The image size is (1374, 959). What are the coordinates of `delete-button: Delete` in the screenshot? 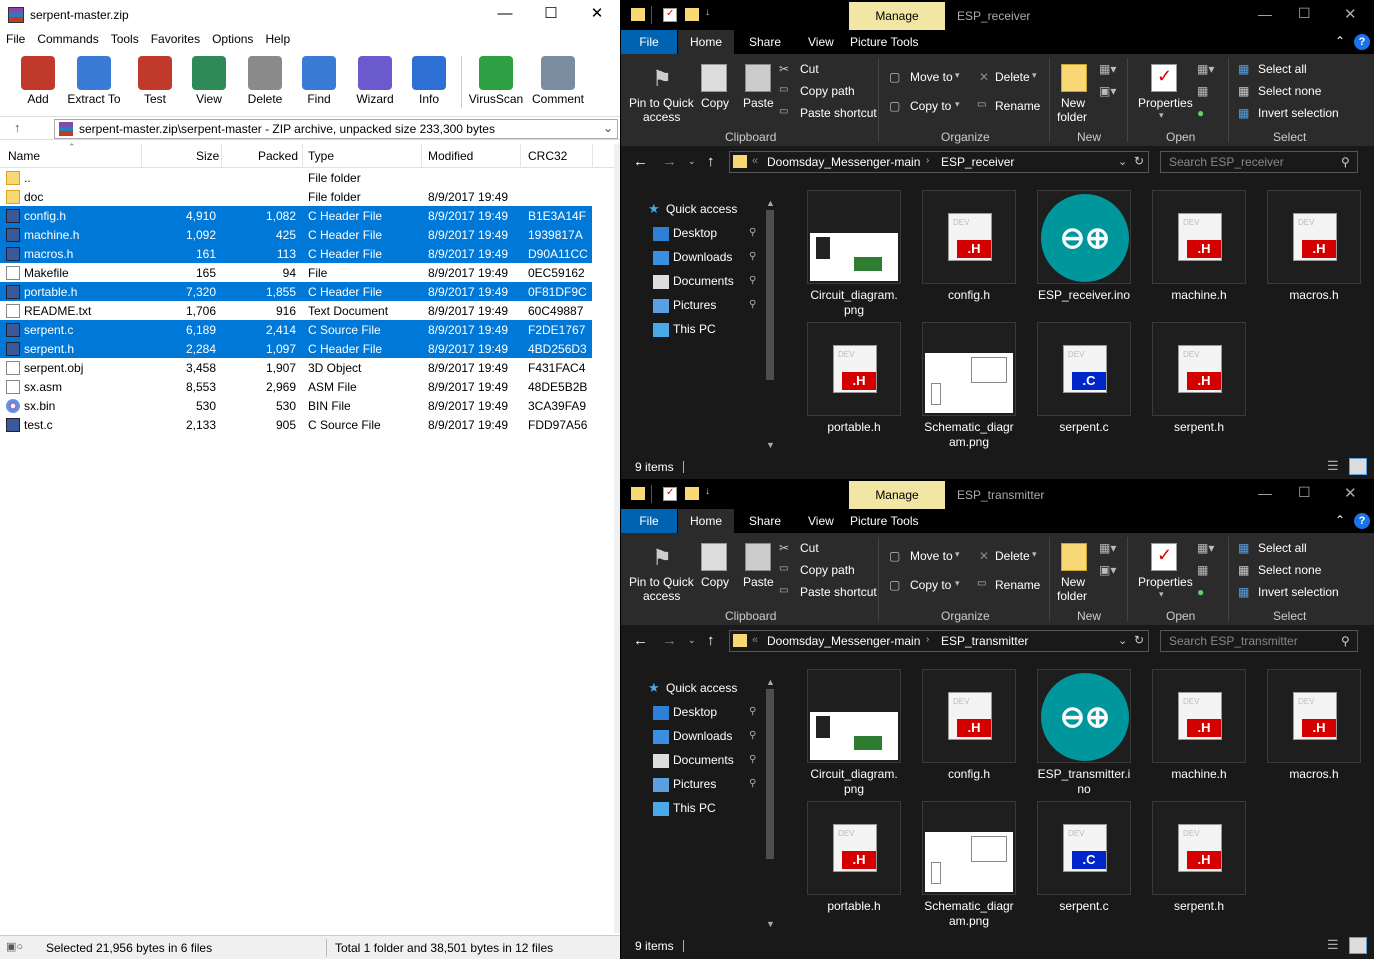 It's located at (1012, 556).